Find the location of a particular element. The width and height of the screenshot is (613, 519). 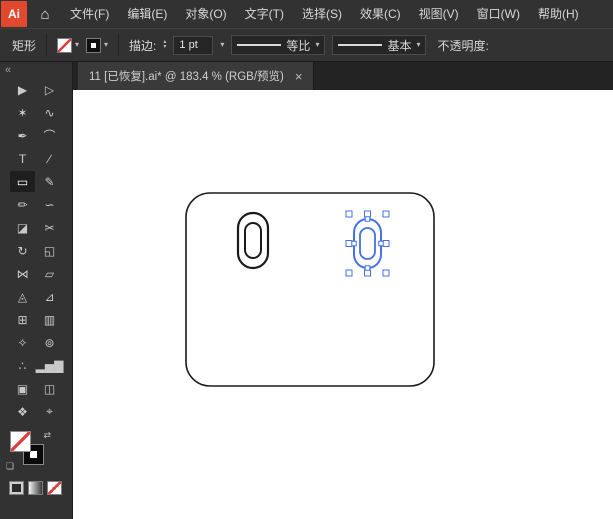

zoom-tool: ⌖ is located at coordinates (49, 411).